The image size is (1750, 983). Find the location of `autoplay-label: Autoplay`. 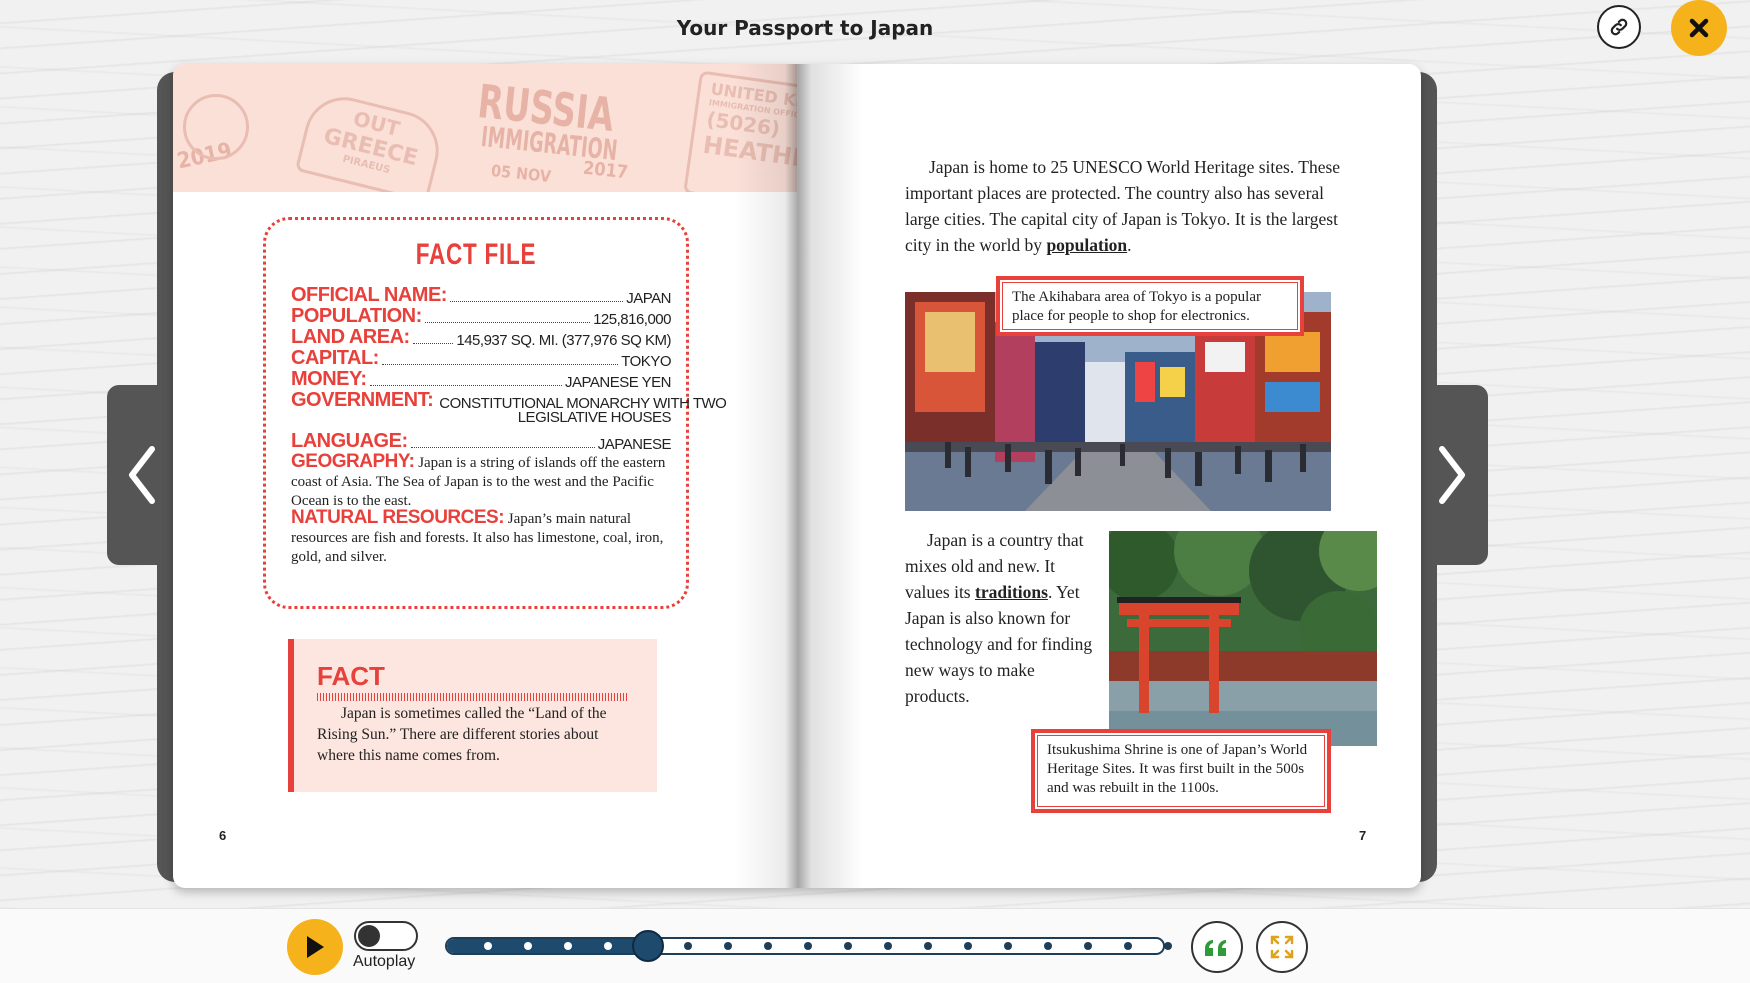

autoplay-label: Autoplay is located at coordinates (384, 961).